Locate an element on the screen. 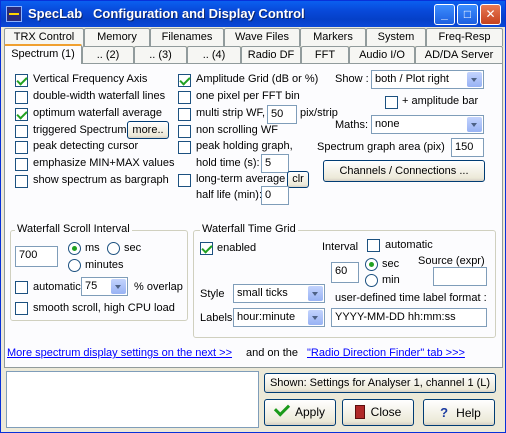  multi-strip-wf-label: multi strip WF, is located at coordinates (231, 113).